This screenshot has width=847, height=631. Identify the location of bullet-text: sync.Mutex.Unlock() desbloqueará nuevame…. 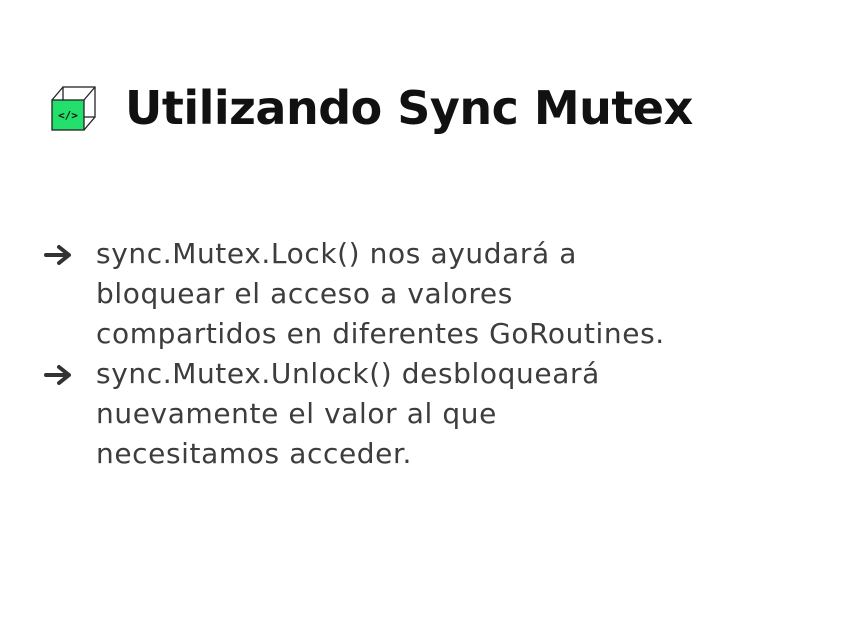
(348, 413).